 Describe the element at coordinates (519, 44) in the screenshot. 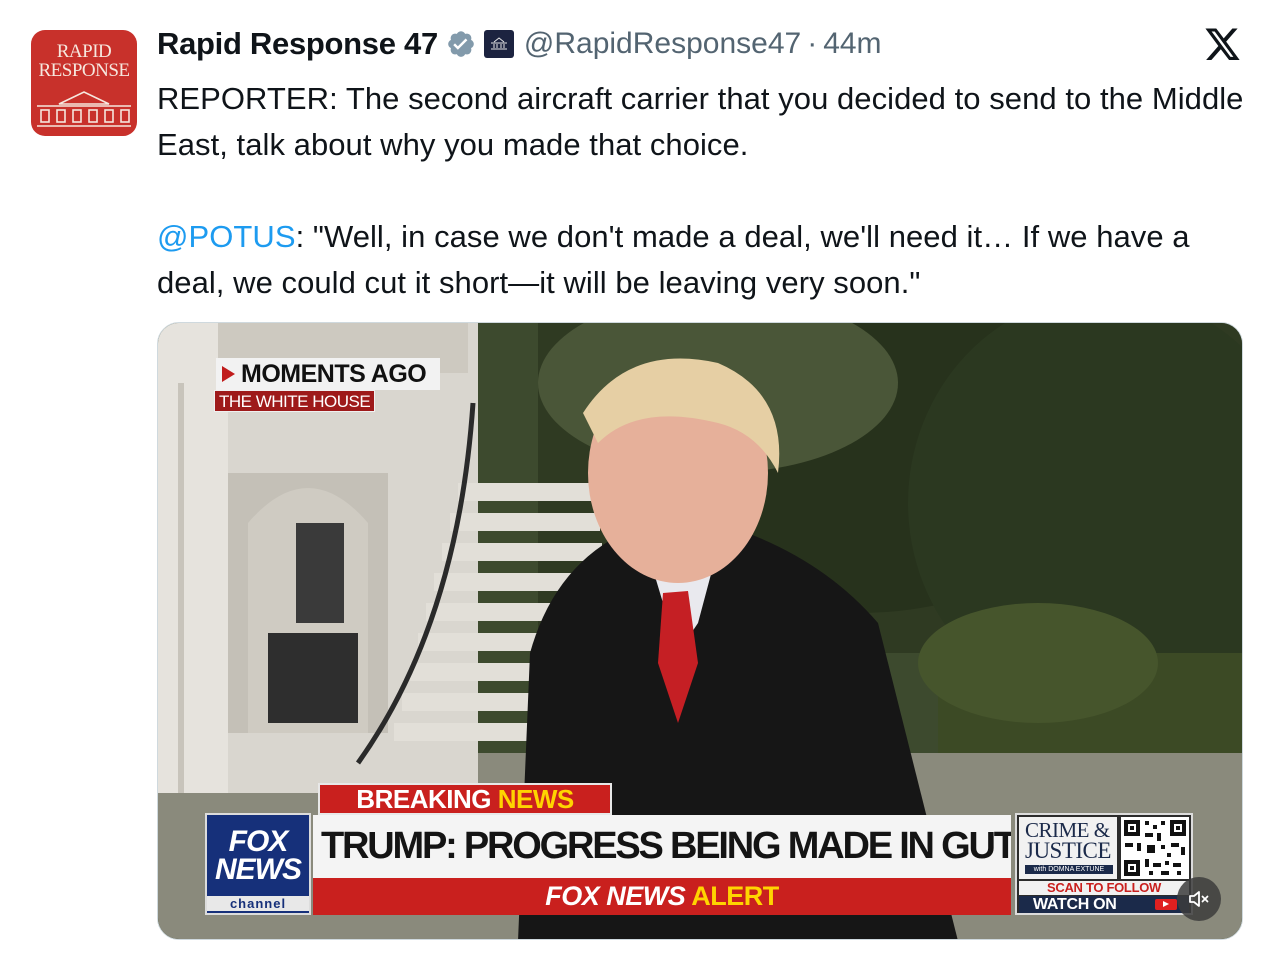

I see `tweet-header: Rapid Response 47 @RapidResponse47 · 44m` at that location.